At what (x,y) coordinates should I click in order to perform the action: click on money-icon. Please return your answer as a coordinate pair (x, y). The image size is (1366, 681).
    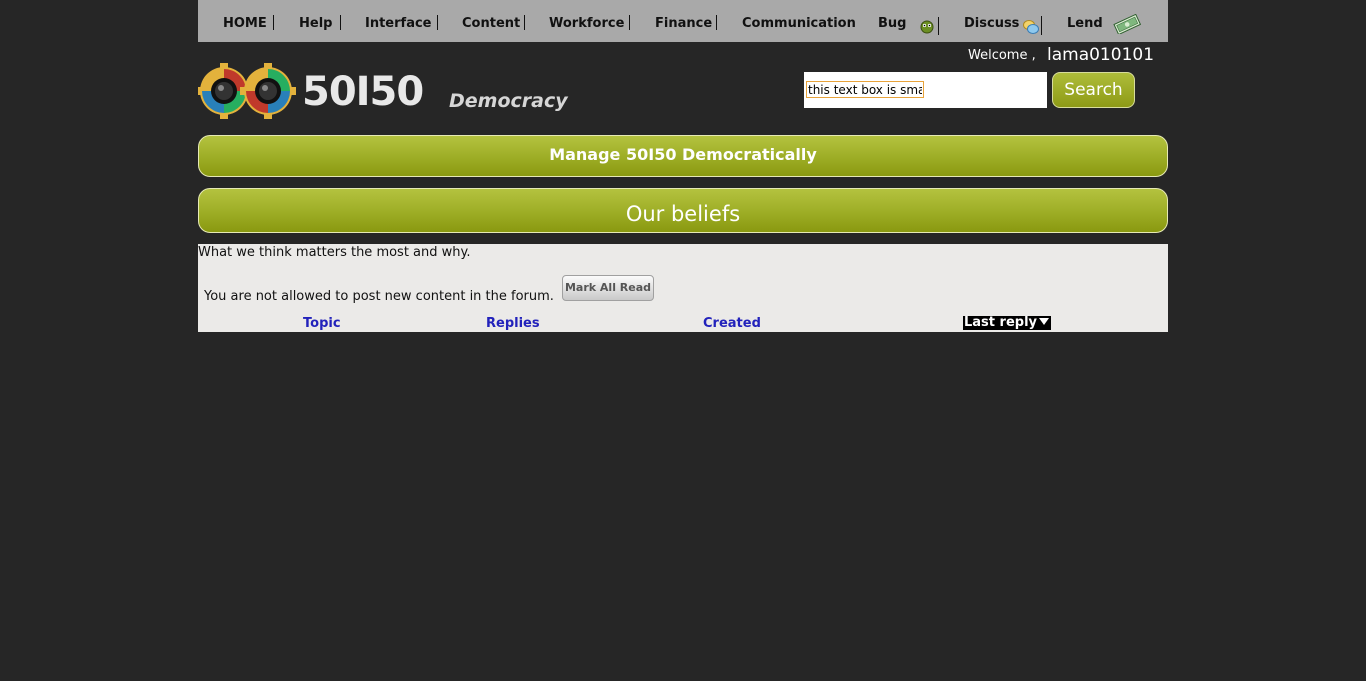
    Looking at the image, I should click on (1127, 25).